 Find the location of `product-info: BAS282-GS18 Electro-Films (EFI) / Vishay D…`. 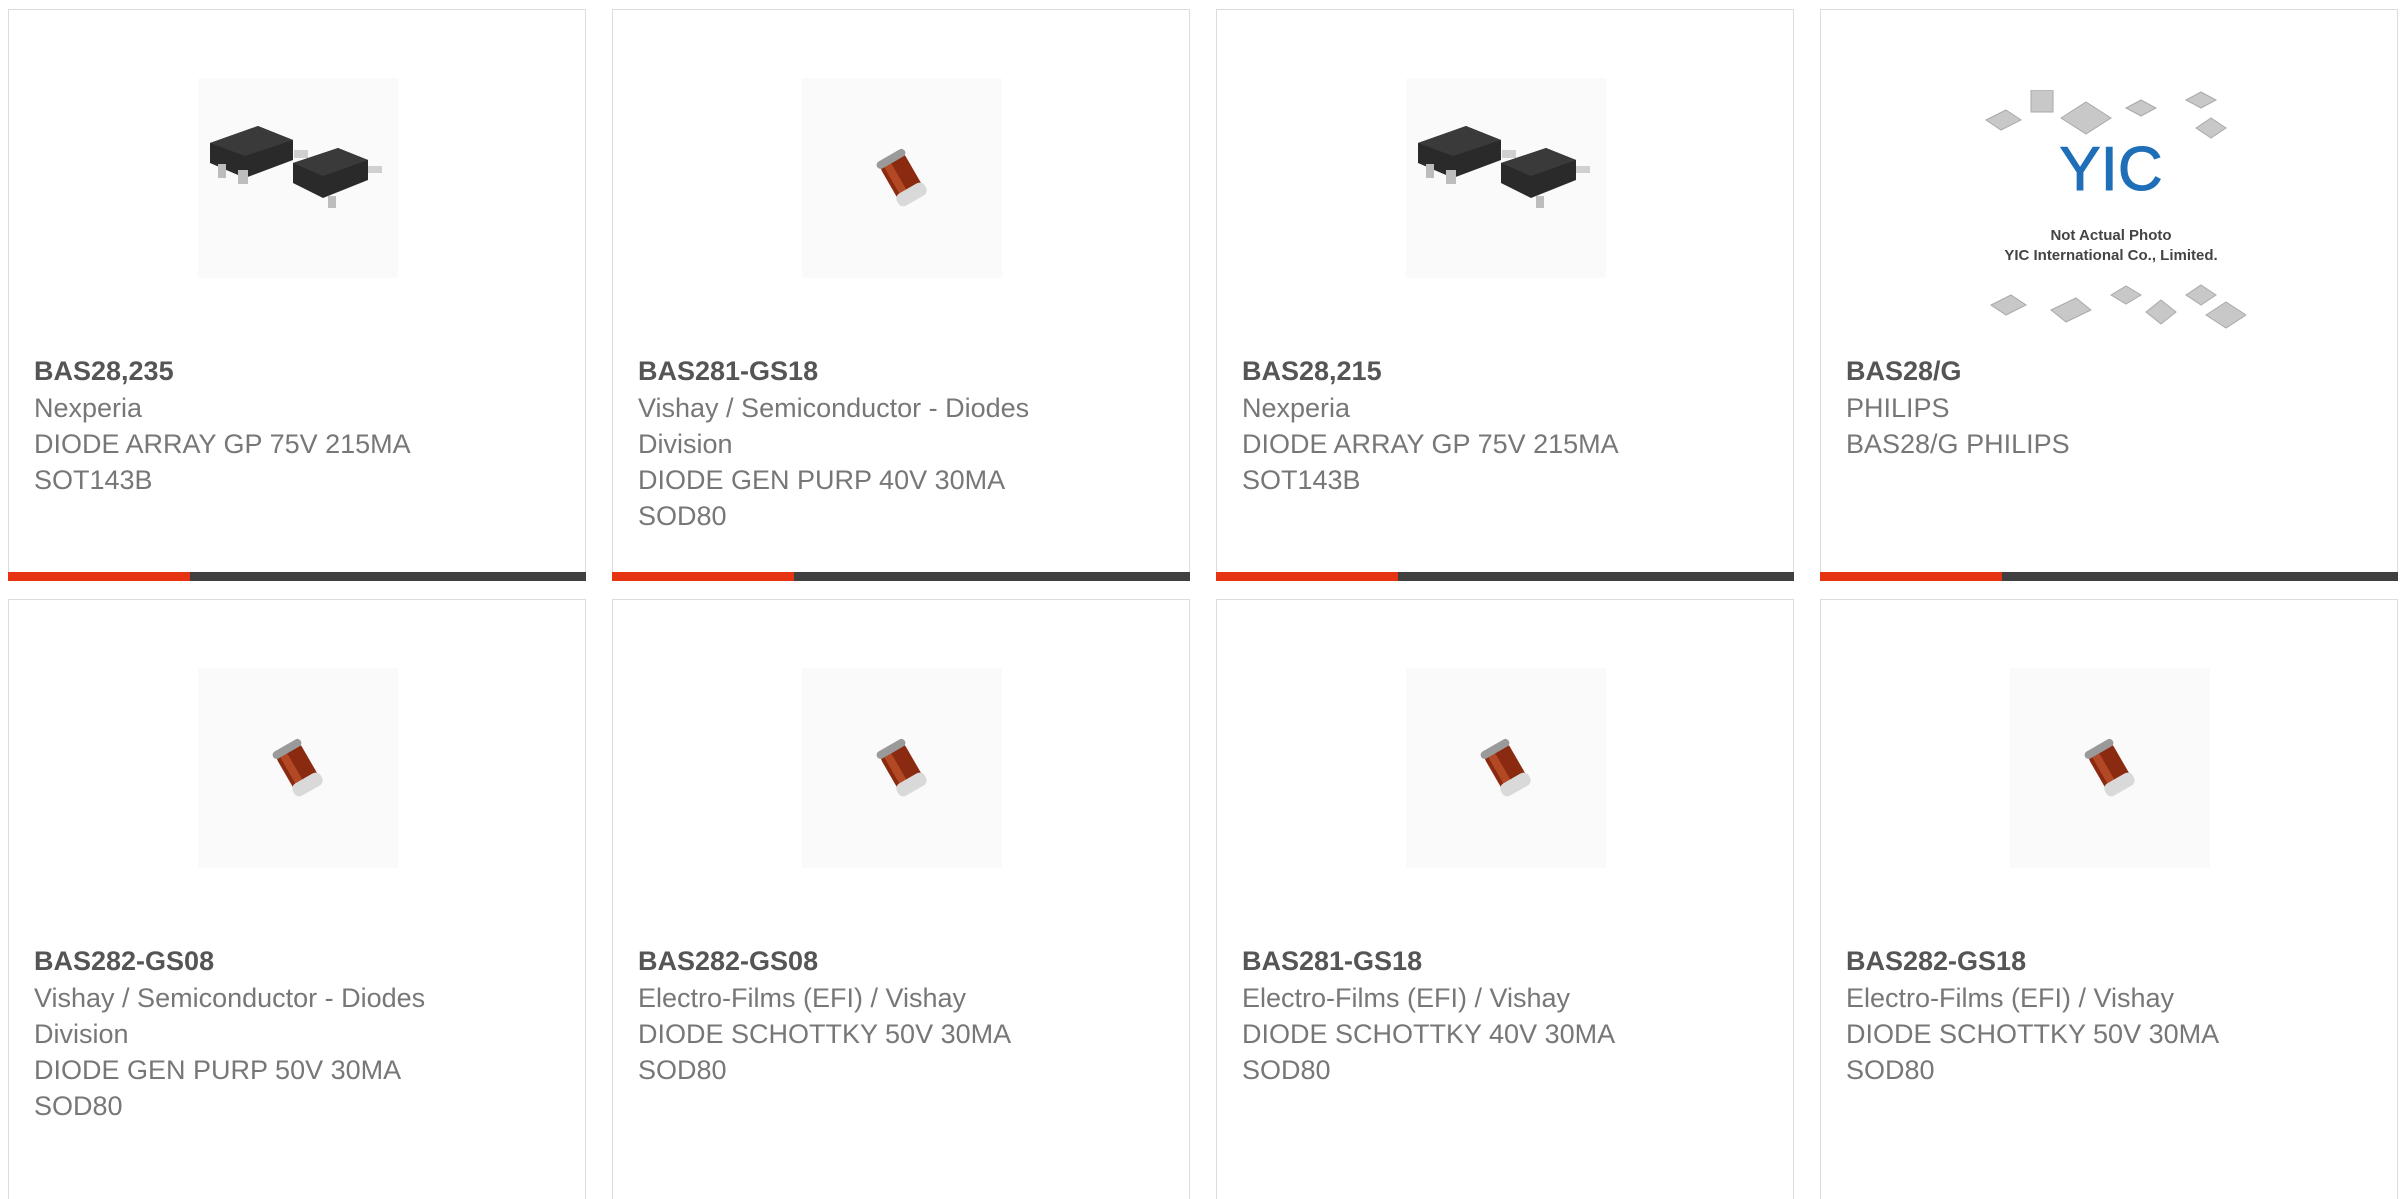

product-info: BAS282-GS18 Electro-Films (EFI) / Vishay D… is located at coordinates (2111, 1015).